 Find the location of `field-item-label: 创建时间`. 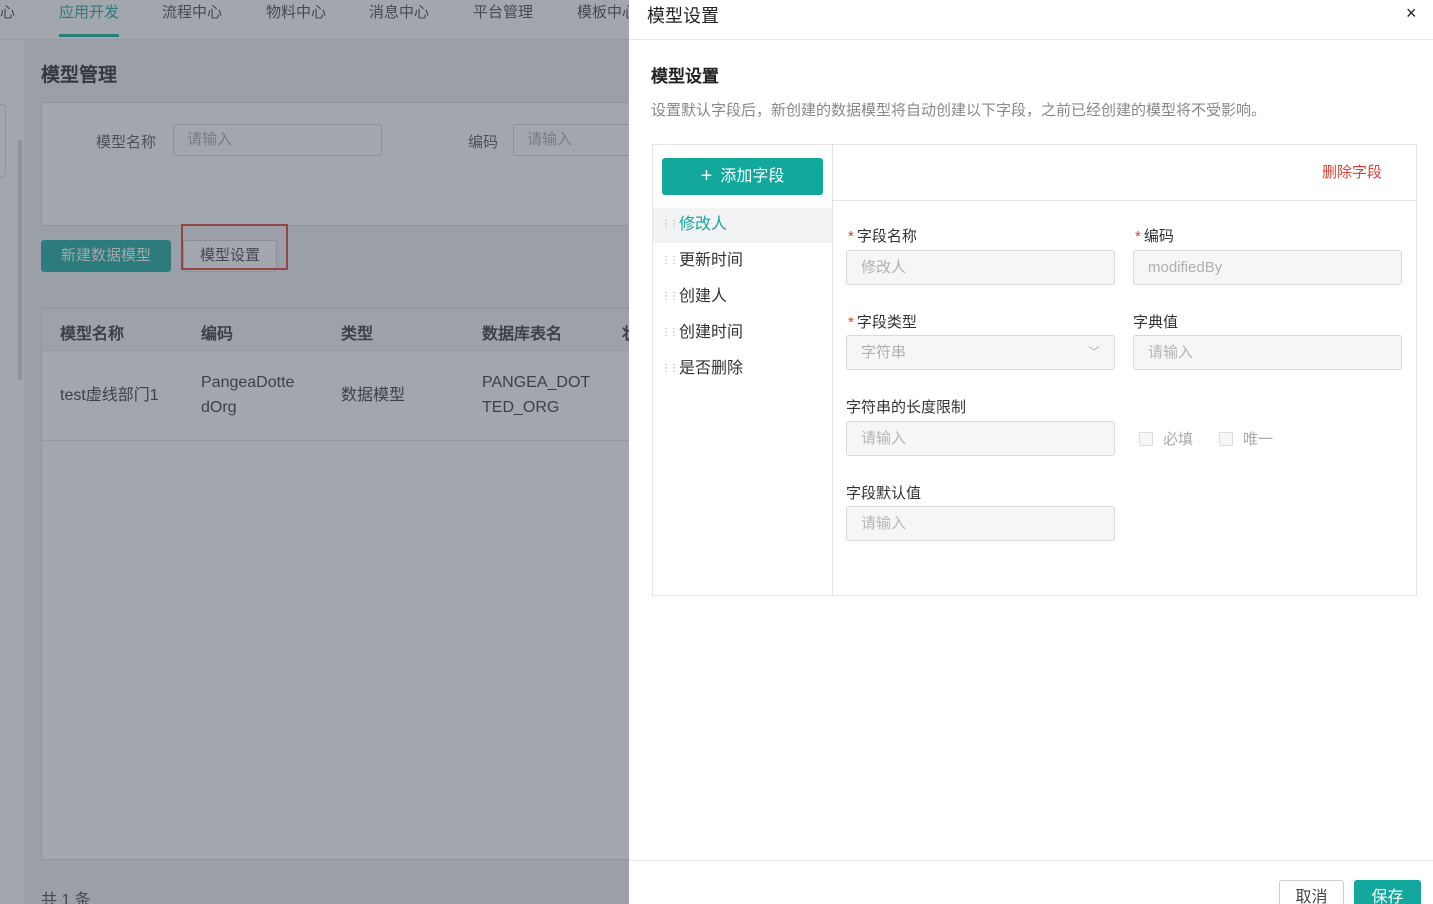

field-item-label: 创建时间 is located at coordinates (711, 332).